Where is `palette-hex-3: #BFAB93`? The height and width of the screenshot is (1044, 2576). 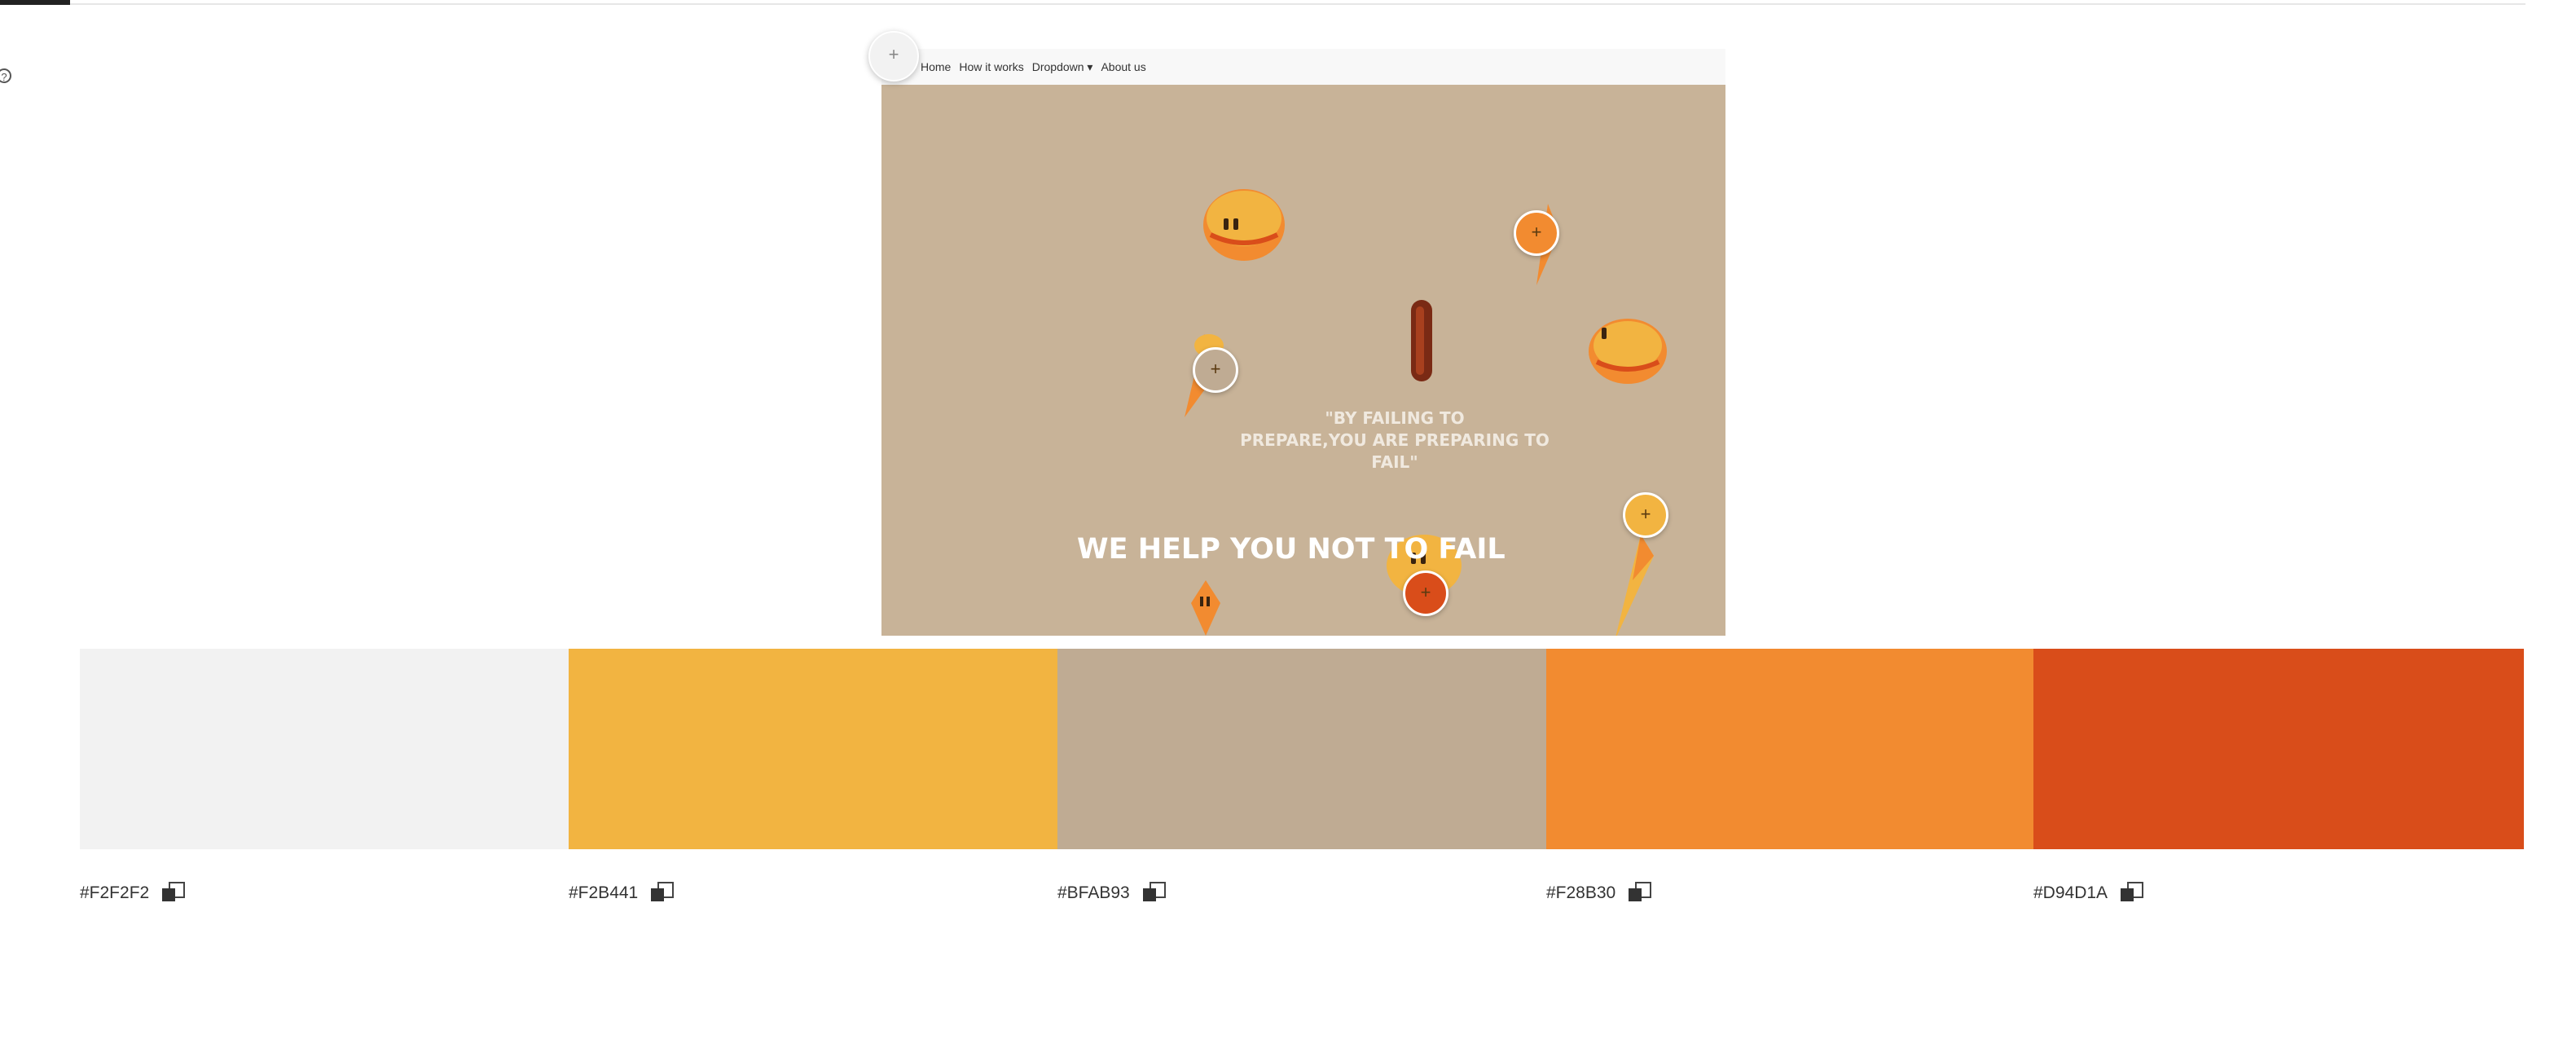 palette-hex-3: #BFAB93 is located at coordinates (1111, 893).